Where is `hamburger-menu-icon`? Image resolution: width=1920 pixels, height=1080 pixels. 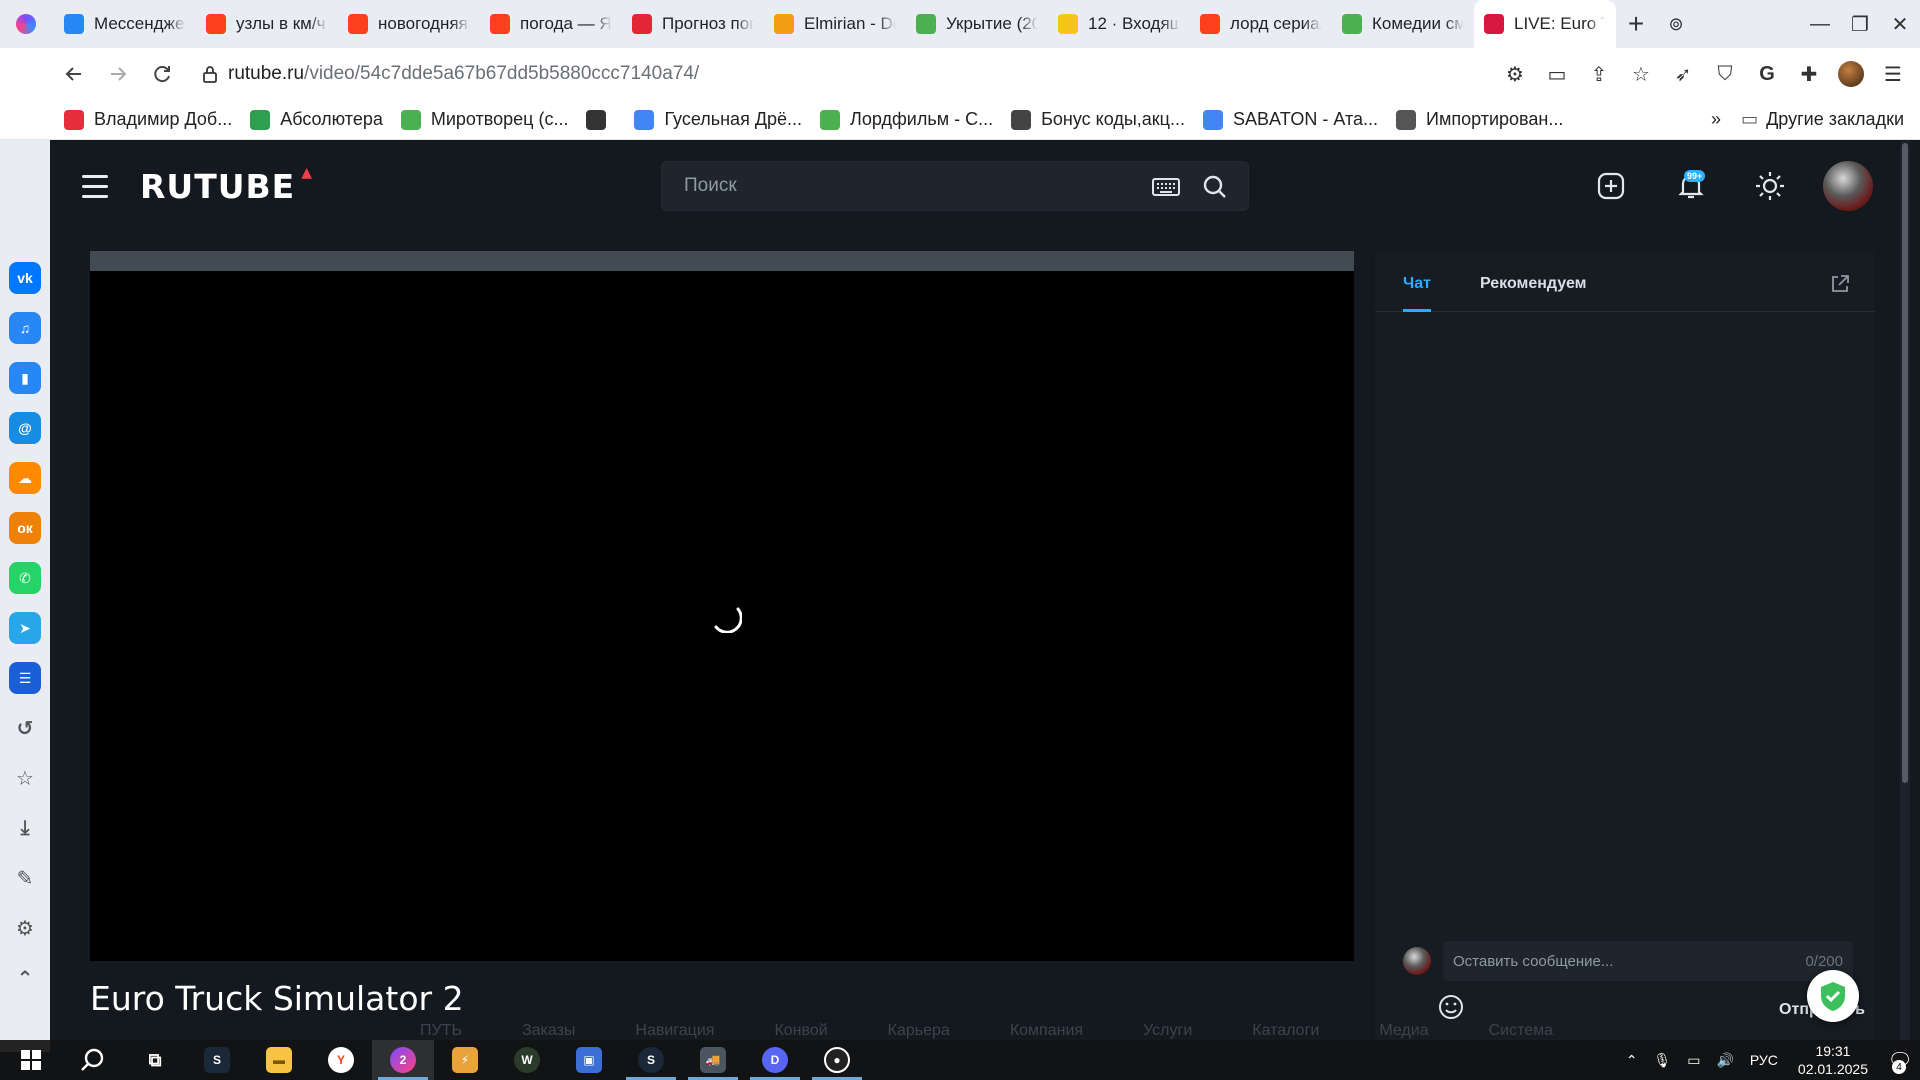 hamburger-menu-icon is located at coordinates (95, 190).